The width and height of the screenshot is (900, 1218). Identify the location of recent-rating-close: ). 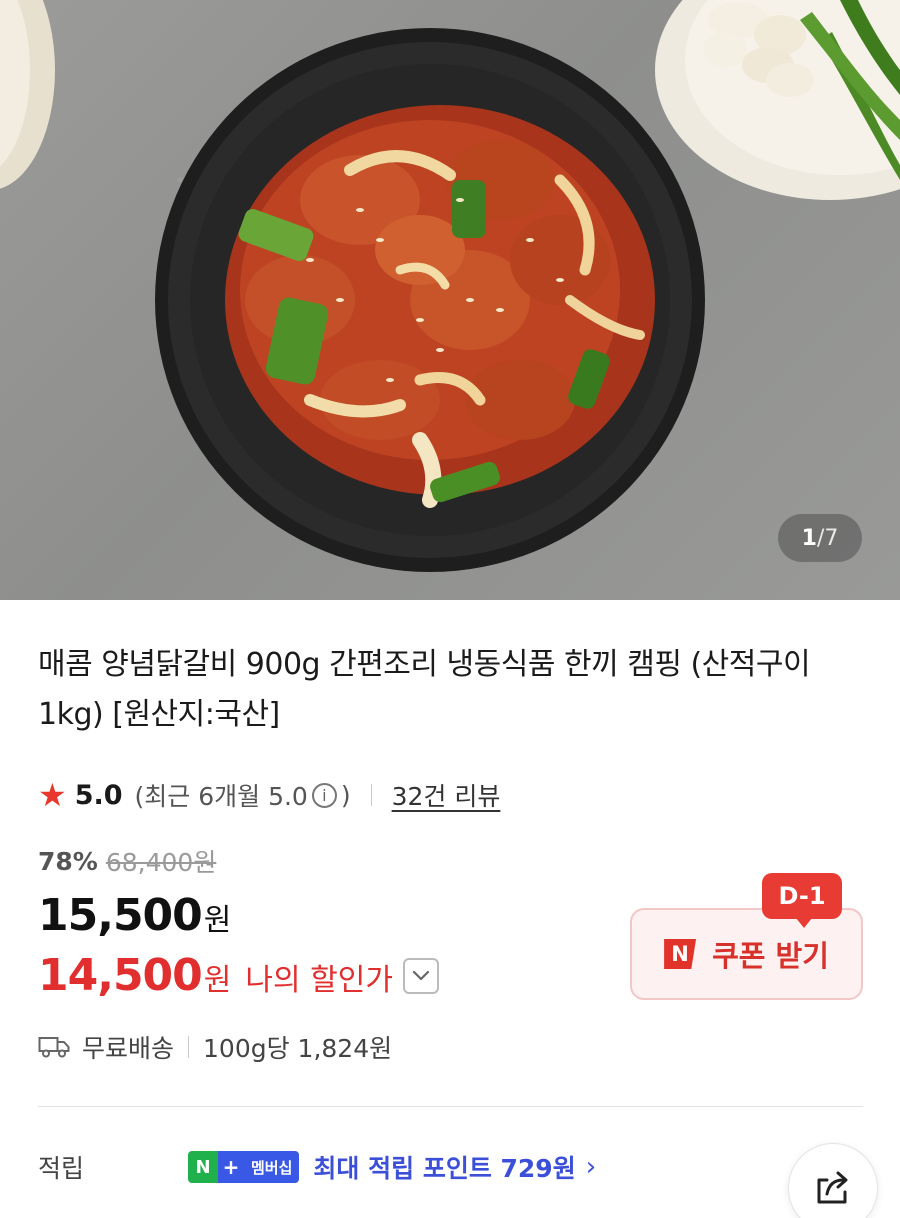
(345, 795).